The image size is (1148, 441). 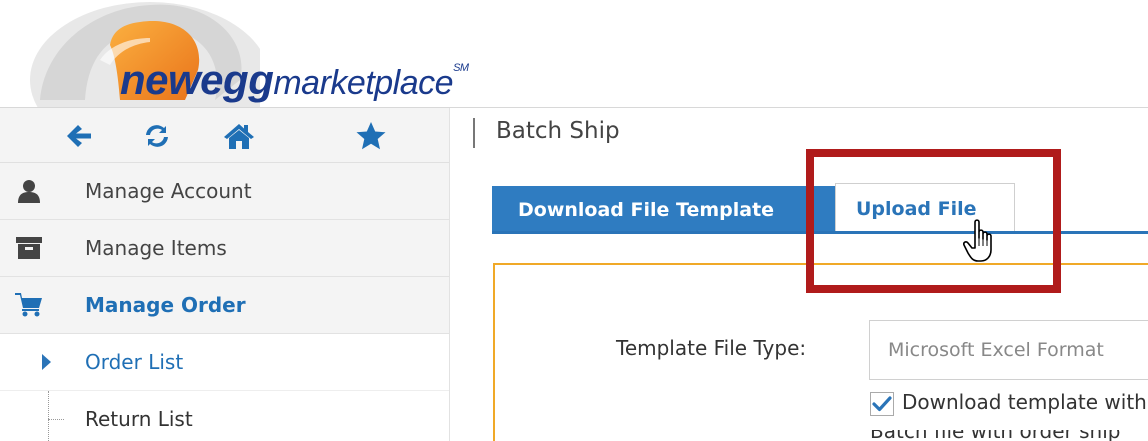 I want to click on sidebar-divider, so click(x=449, y=274).